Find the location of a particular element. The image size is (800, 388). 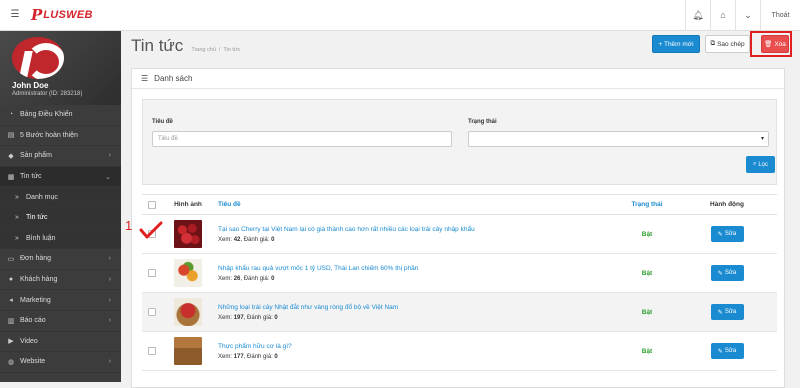

page-title: Tin tức is located at coordinates (157, 45).